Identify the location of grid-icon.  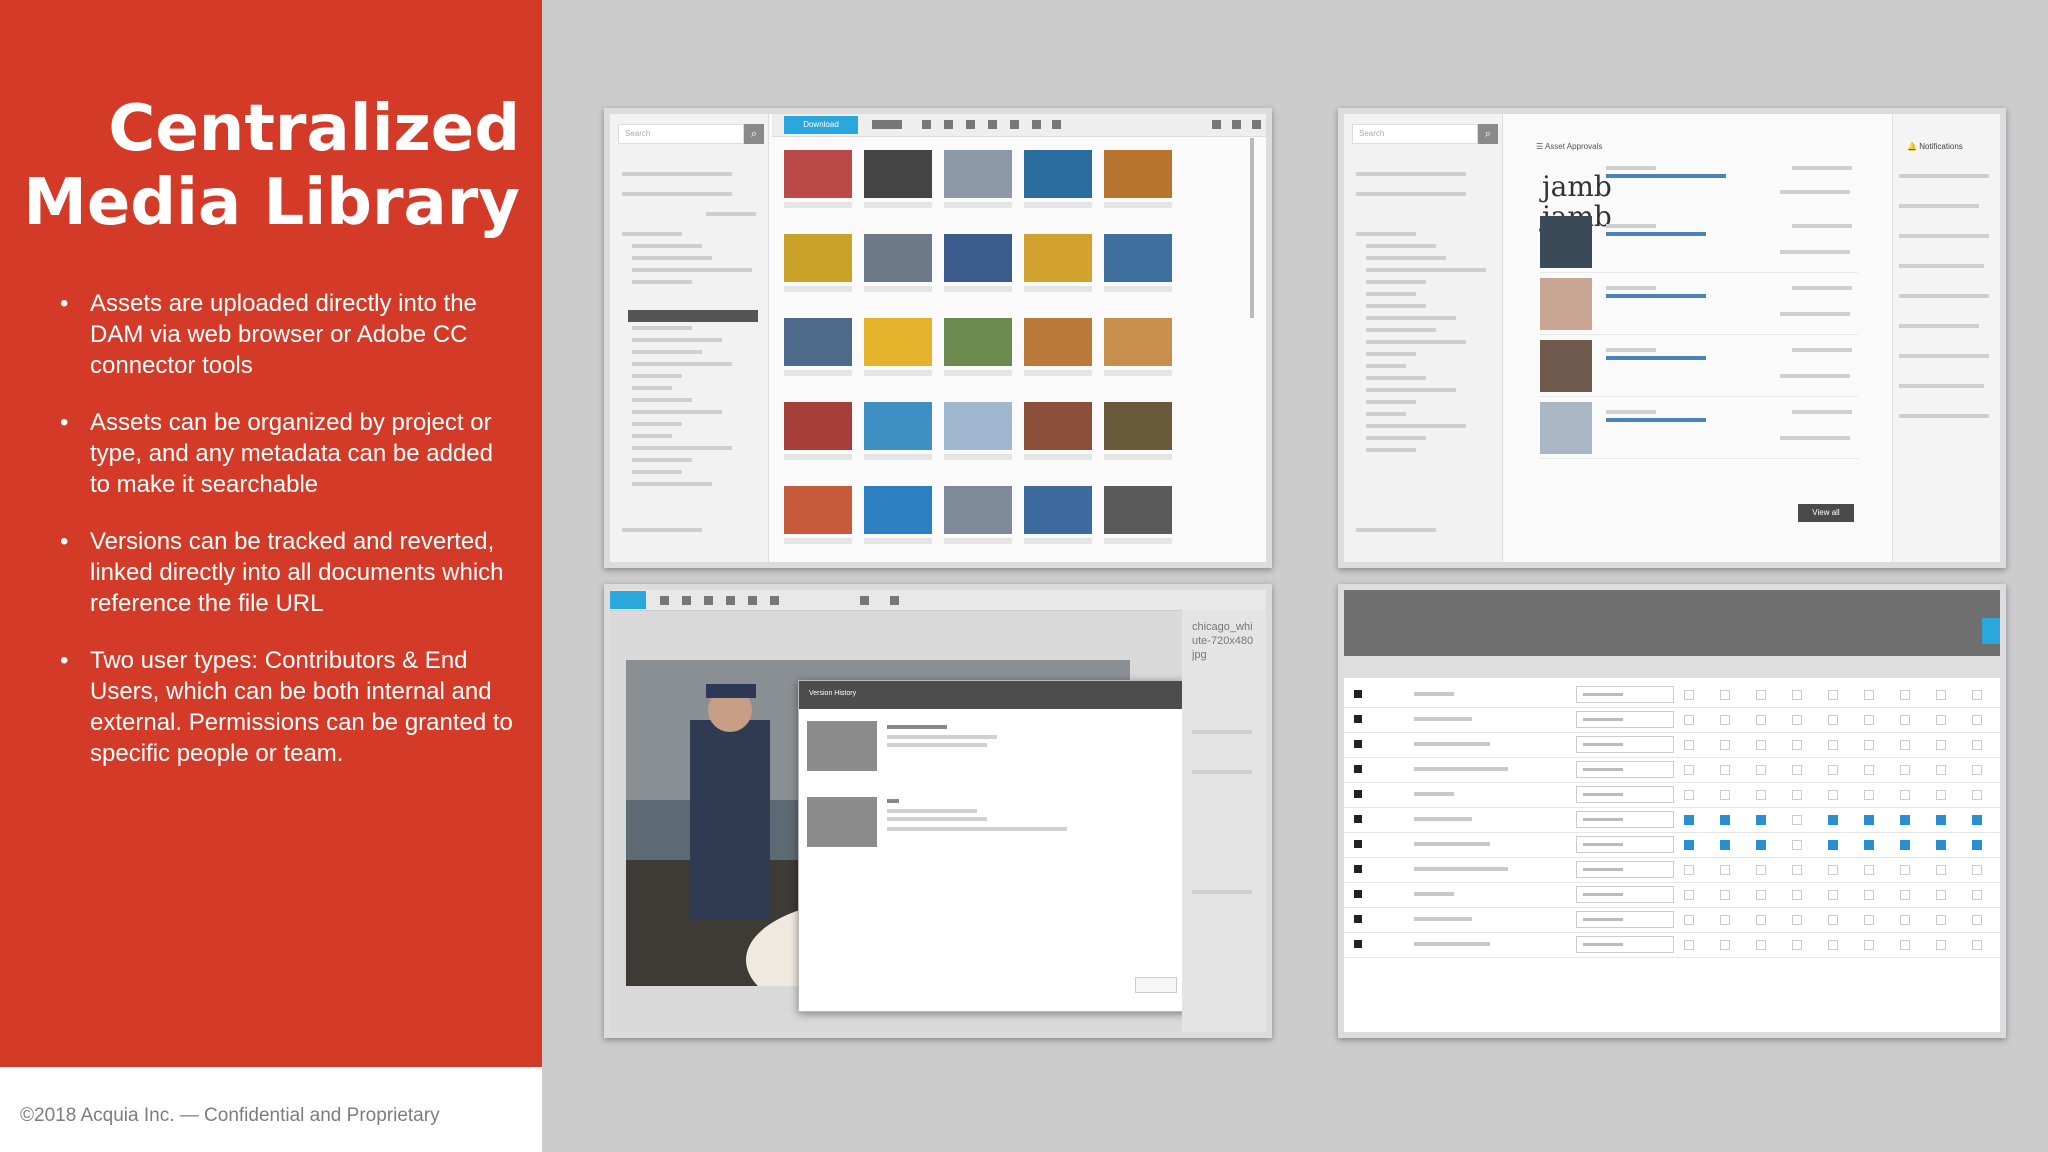
(970, 124).